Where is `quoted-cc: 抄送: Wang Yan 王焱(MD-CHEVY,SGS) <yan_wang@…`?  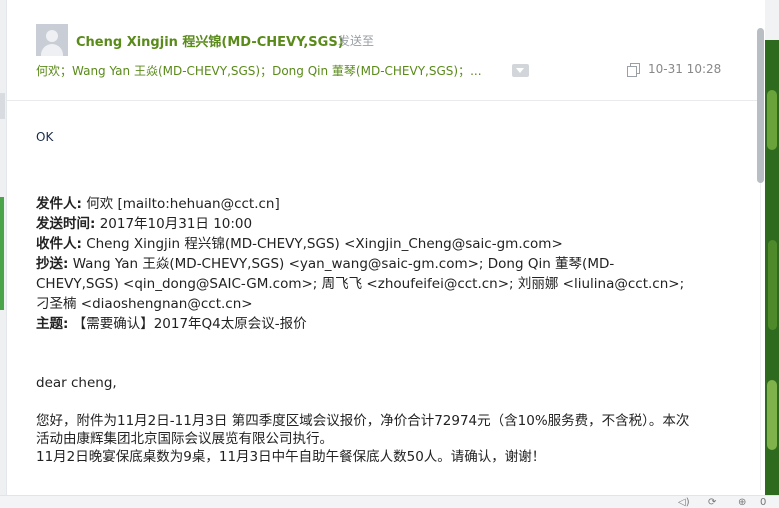 quoted-cc: 抄送: Wang Yan 王焱(MD-CHEVY,SGS) <yan_wang@… is located at coordinates (325, 262).